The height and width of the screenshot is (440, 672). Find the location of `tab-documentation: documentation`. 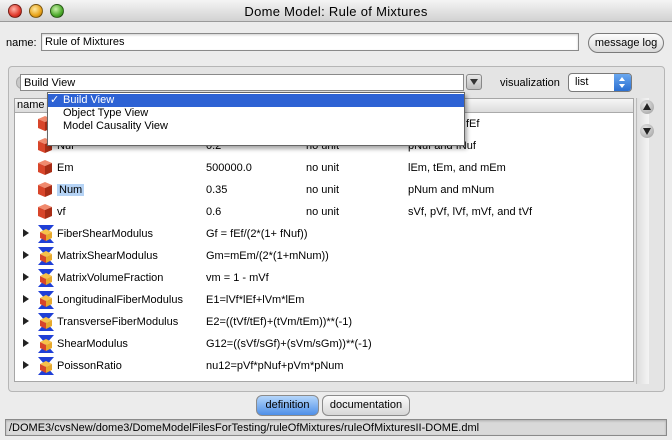

tab-documentation: documentation is located at coordinates (366, 405).